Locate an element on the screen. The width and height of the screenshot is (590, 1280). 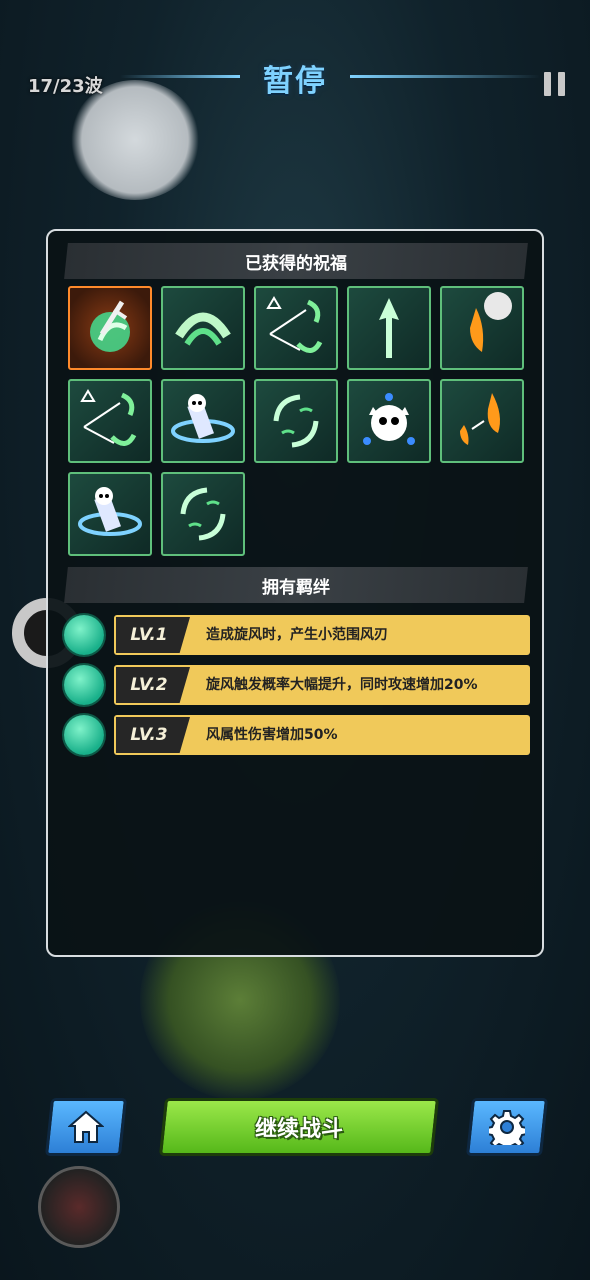
frost-spirit-icon is located at coordinates (389, 421).